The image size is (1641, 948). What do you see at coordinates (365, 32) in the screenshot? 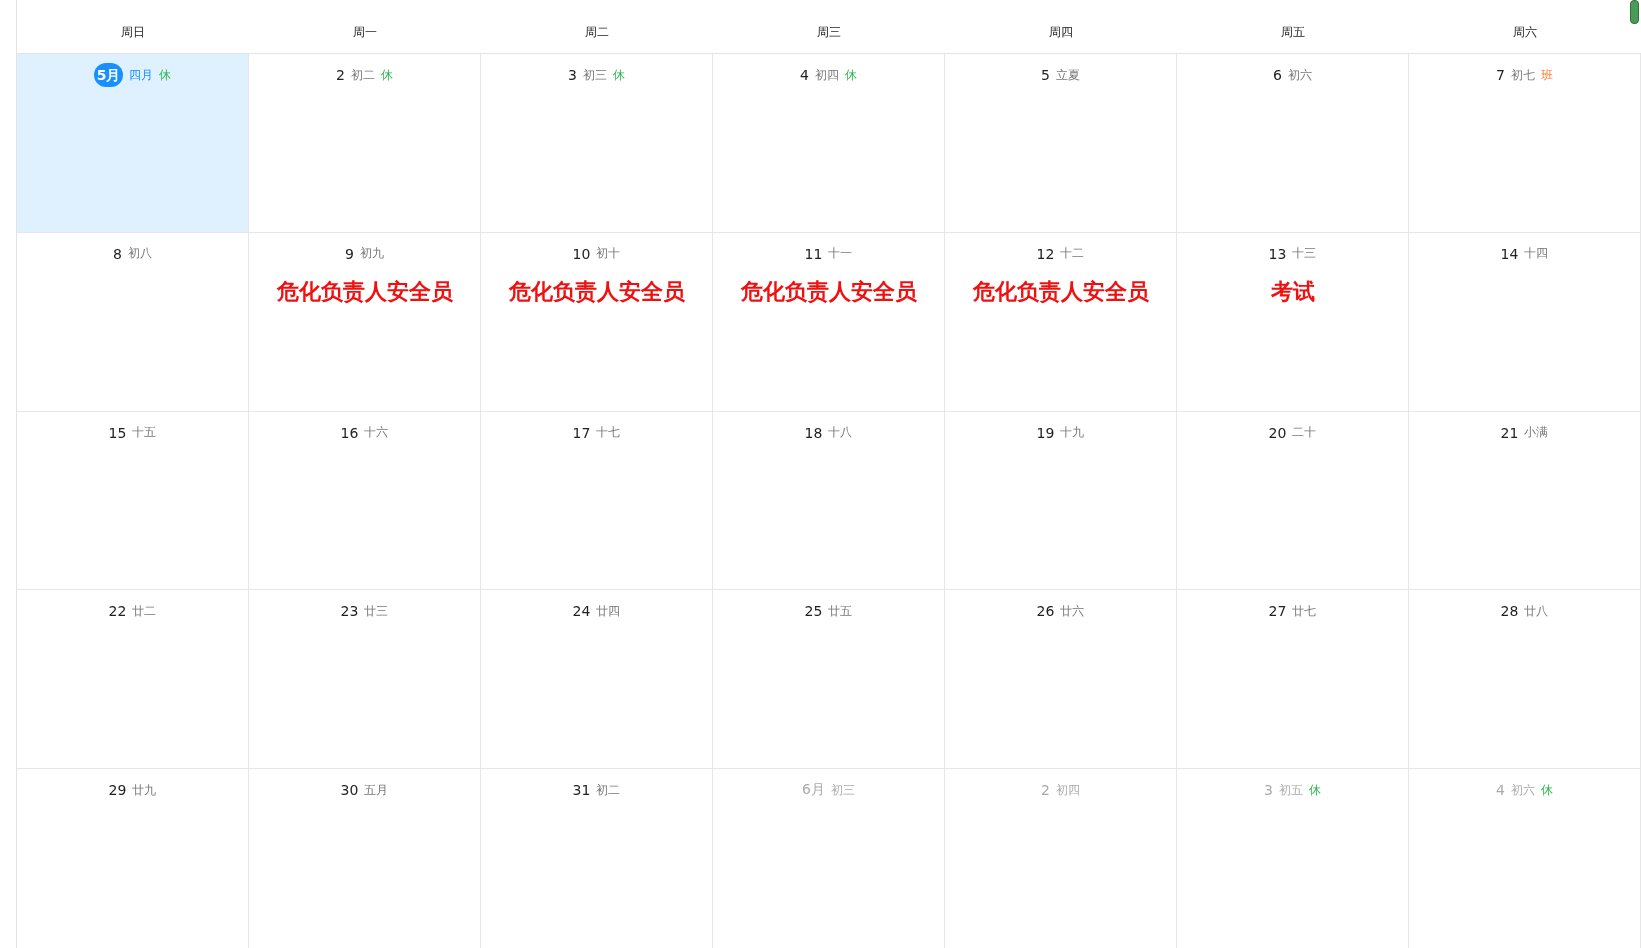
I see `weekday-label: 周一` at bounding box center [365, 32].